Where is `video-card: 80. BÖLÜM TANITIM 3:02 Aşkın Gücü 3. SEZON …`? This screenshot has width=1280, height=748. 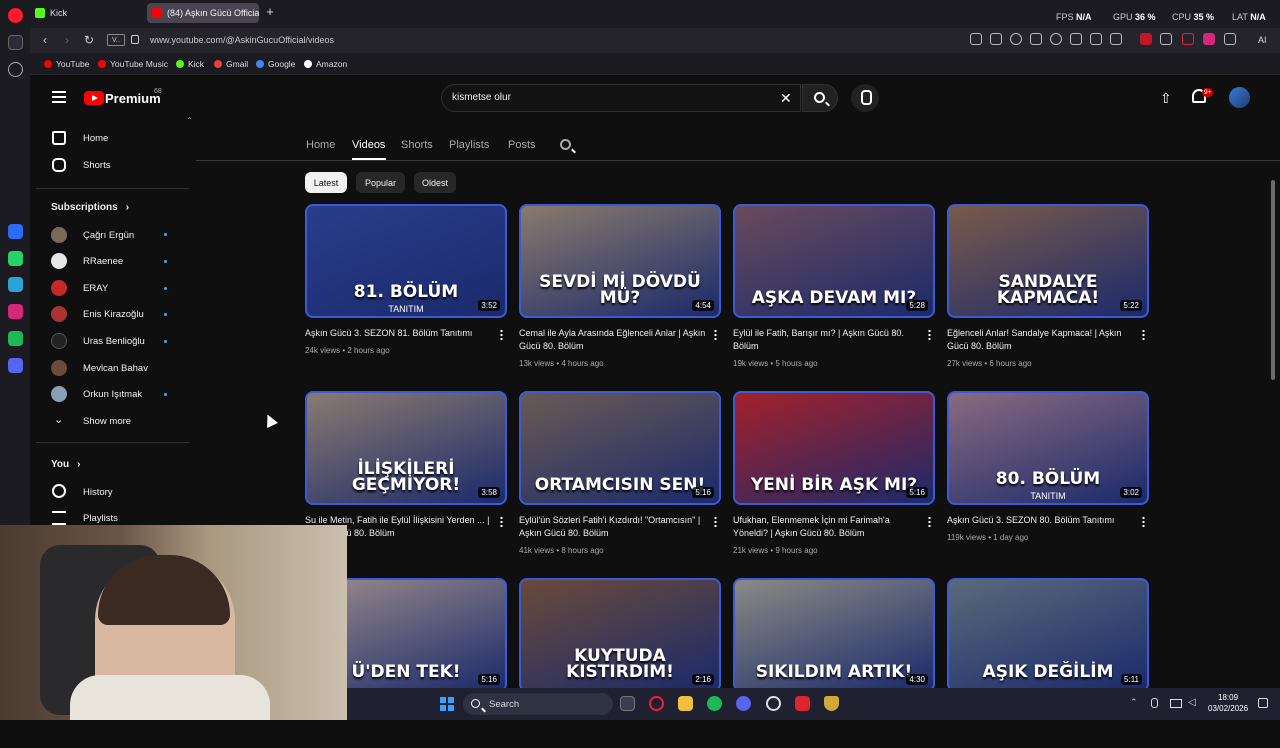 video-card: 80. BÖLÜM TANITIM 3:02 Aşkın Gücü 3. SEZON … is located at coordinates (1048, 476).